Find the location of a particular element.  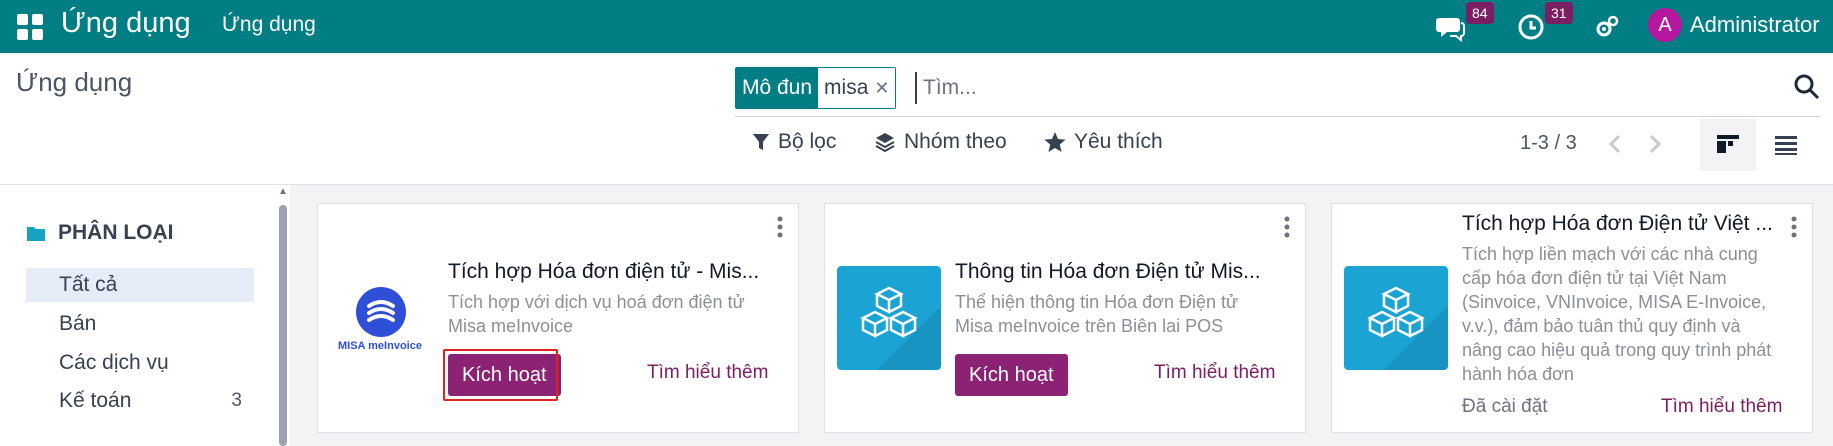

sidebar-item-all: Tất cả is located at coordinates (140, 285).